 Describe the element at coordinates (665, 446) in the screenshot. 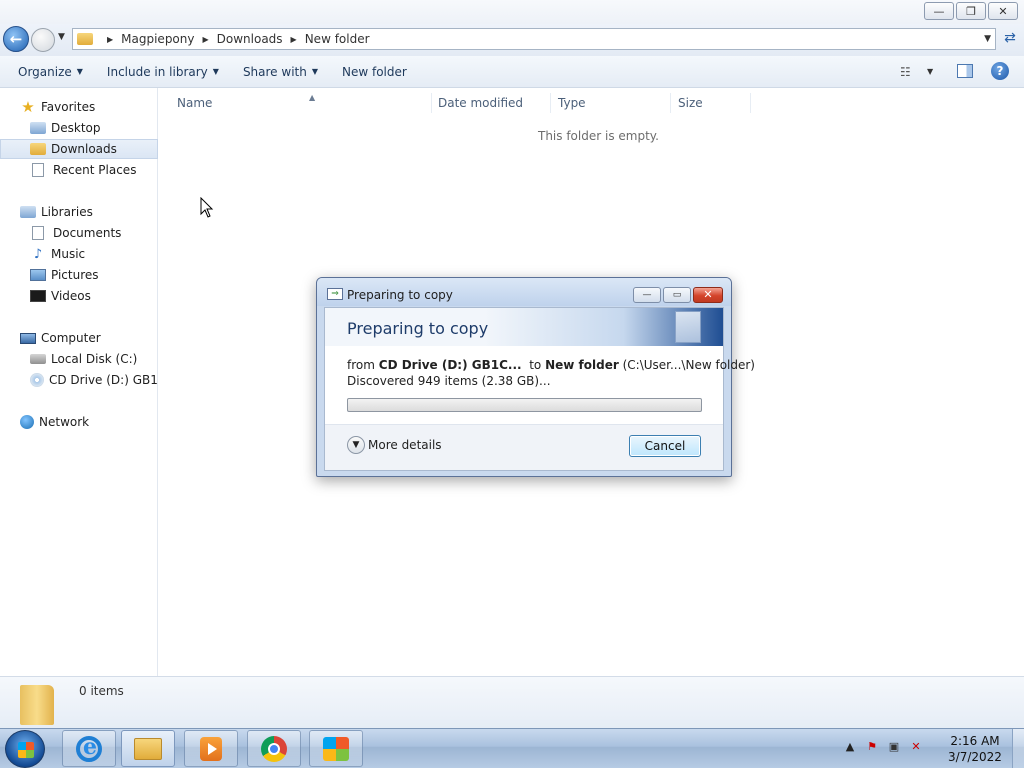

I see `cancel-button: Cancel` at that location.